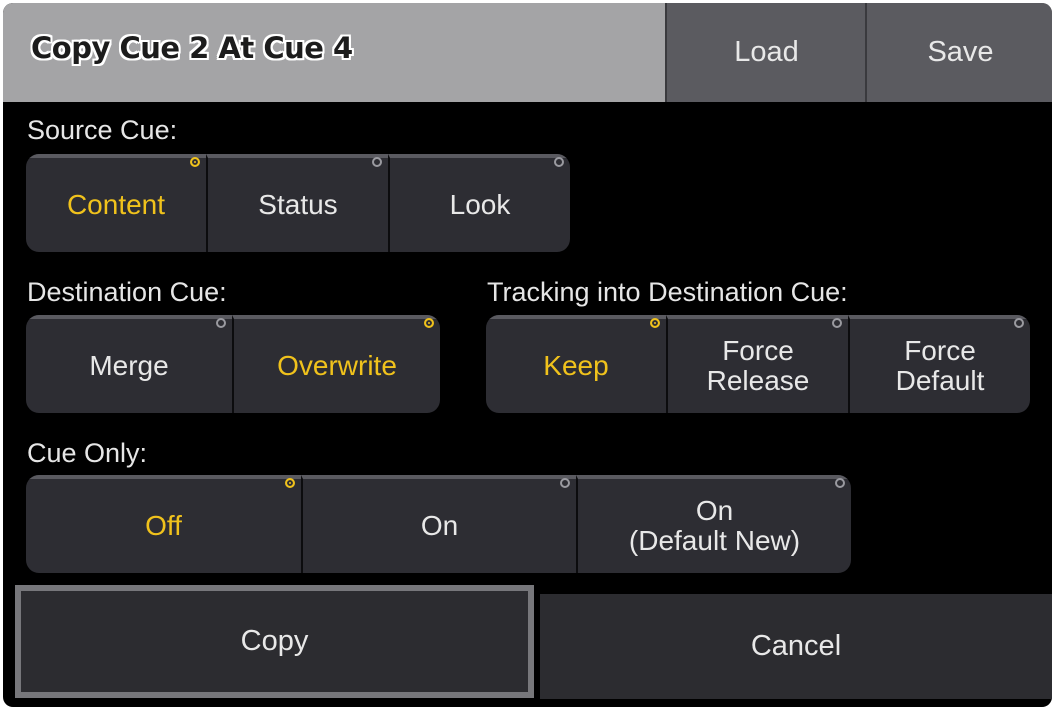  I want to click on destination-cue-selector: Merge Overwrite, so click(233, 364).